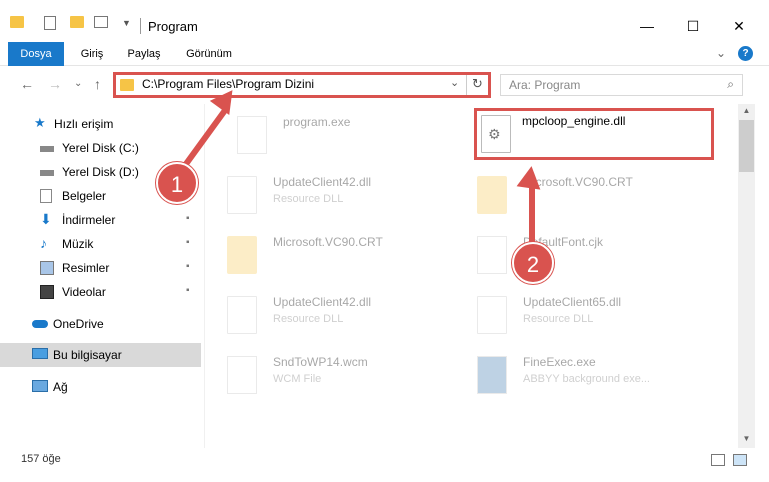 Image resolution: width=769 pixels, height=482 pixels. I want to click on ribbon-tabs: Dosya Giriş Paylaş Görünüm ⌄, so click(384, 54).